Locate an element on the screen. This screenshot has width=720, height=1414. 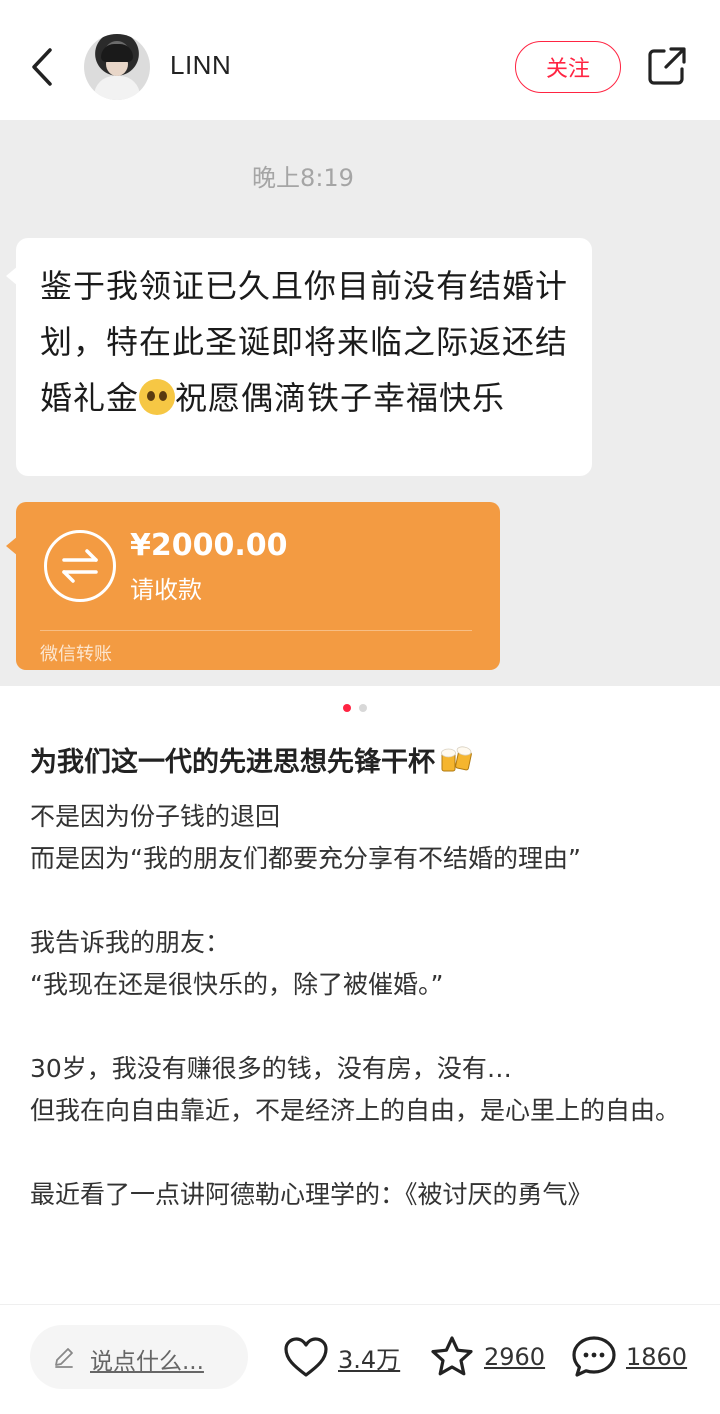
back-icon is located at coordinates (44, 67).